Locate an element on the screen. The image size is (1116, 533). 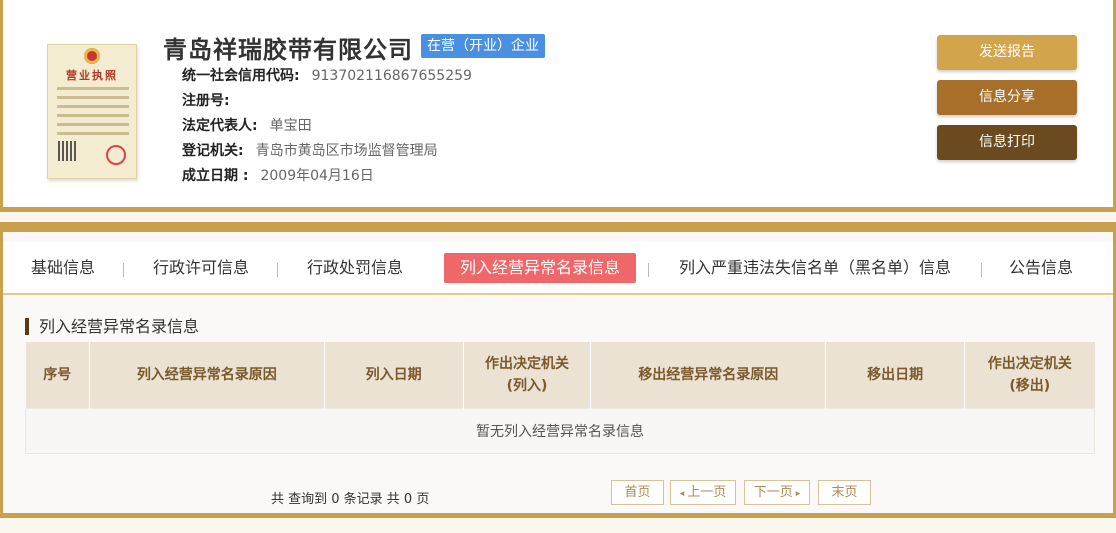
registration-authority-row: 登记机关: 青岛市黄岛区市场监督管理局 is located at coordinates (327, 151).